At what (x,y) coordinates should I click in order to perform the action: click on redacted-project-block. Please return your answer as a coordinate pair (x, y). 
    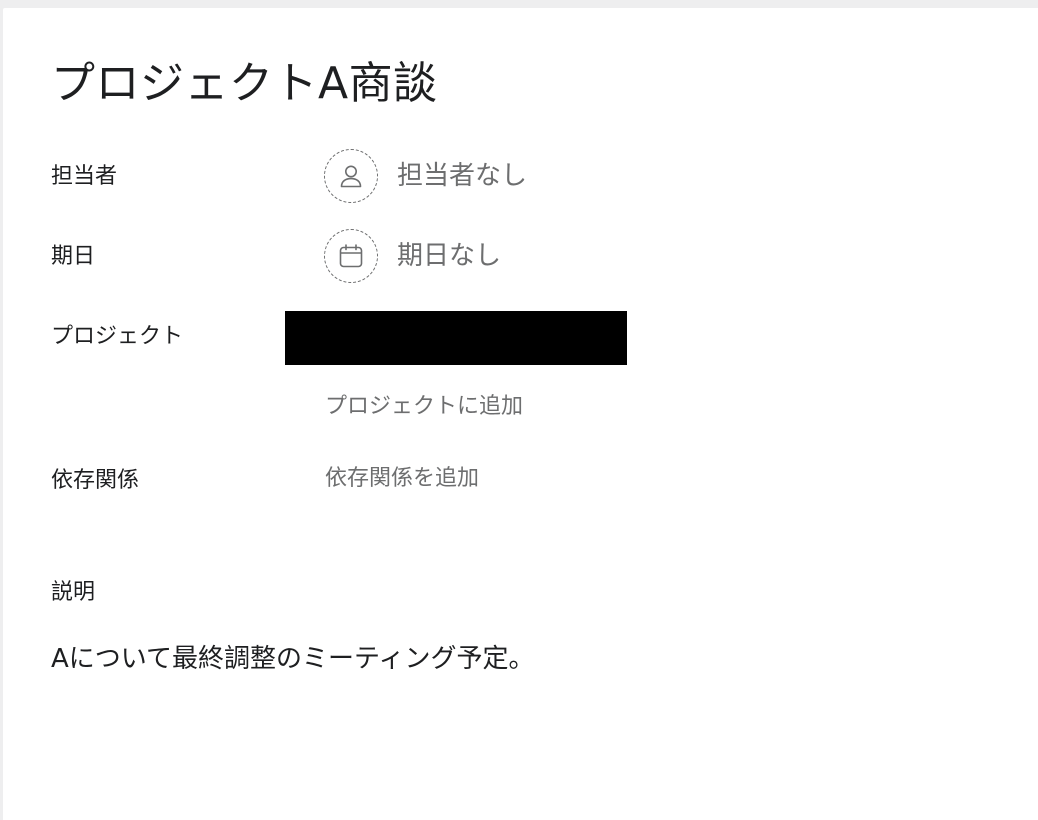
    Looking at the image, I should click on (456, 338).